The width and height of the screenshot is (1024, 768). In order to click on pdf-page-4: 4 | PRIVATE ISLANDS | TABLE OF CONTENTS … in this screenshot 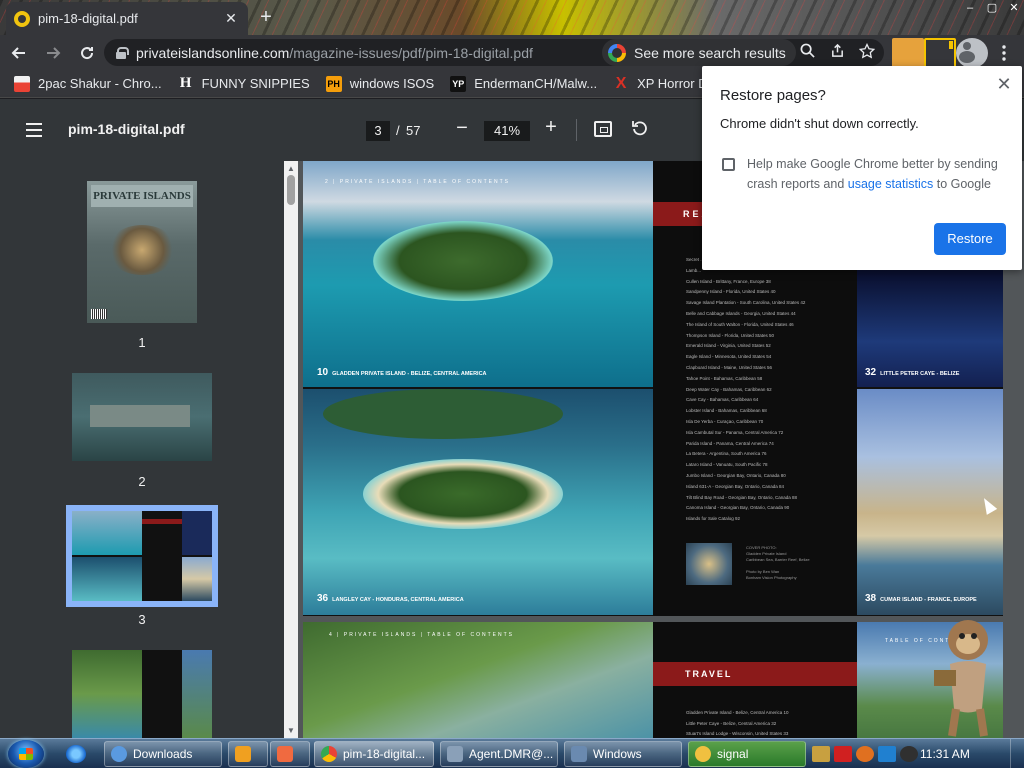, I will do `click(653, 680)`.